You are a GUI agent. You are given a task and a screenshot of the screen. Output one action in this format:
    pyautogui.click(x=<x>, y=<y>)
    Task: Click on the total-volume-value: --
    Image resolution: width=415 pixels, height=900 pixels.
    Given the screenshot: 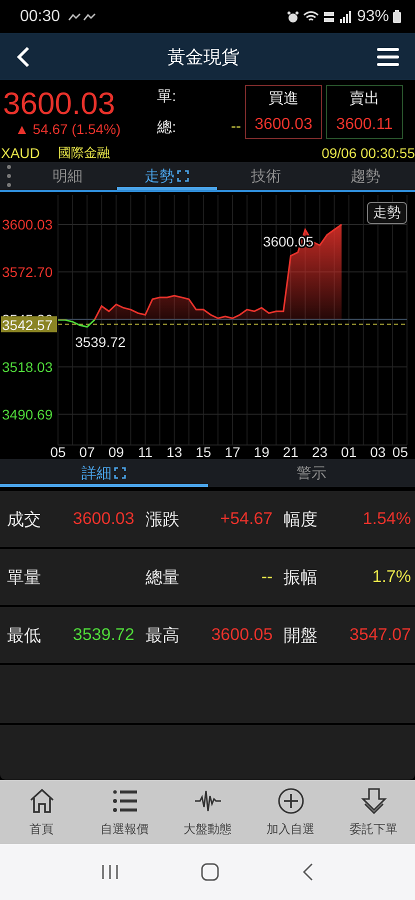 What is the action you would take?
    pyautogui.click(x=236, y=127)
    